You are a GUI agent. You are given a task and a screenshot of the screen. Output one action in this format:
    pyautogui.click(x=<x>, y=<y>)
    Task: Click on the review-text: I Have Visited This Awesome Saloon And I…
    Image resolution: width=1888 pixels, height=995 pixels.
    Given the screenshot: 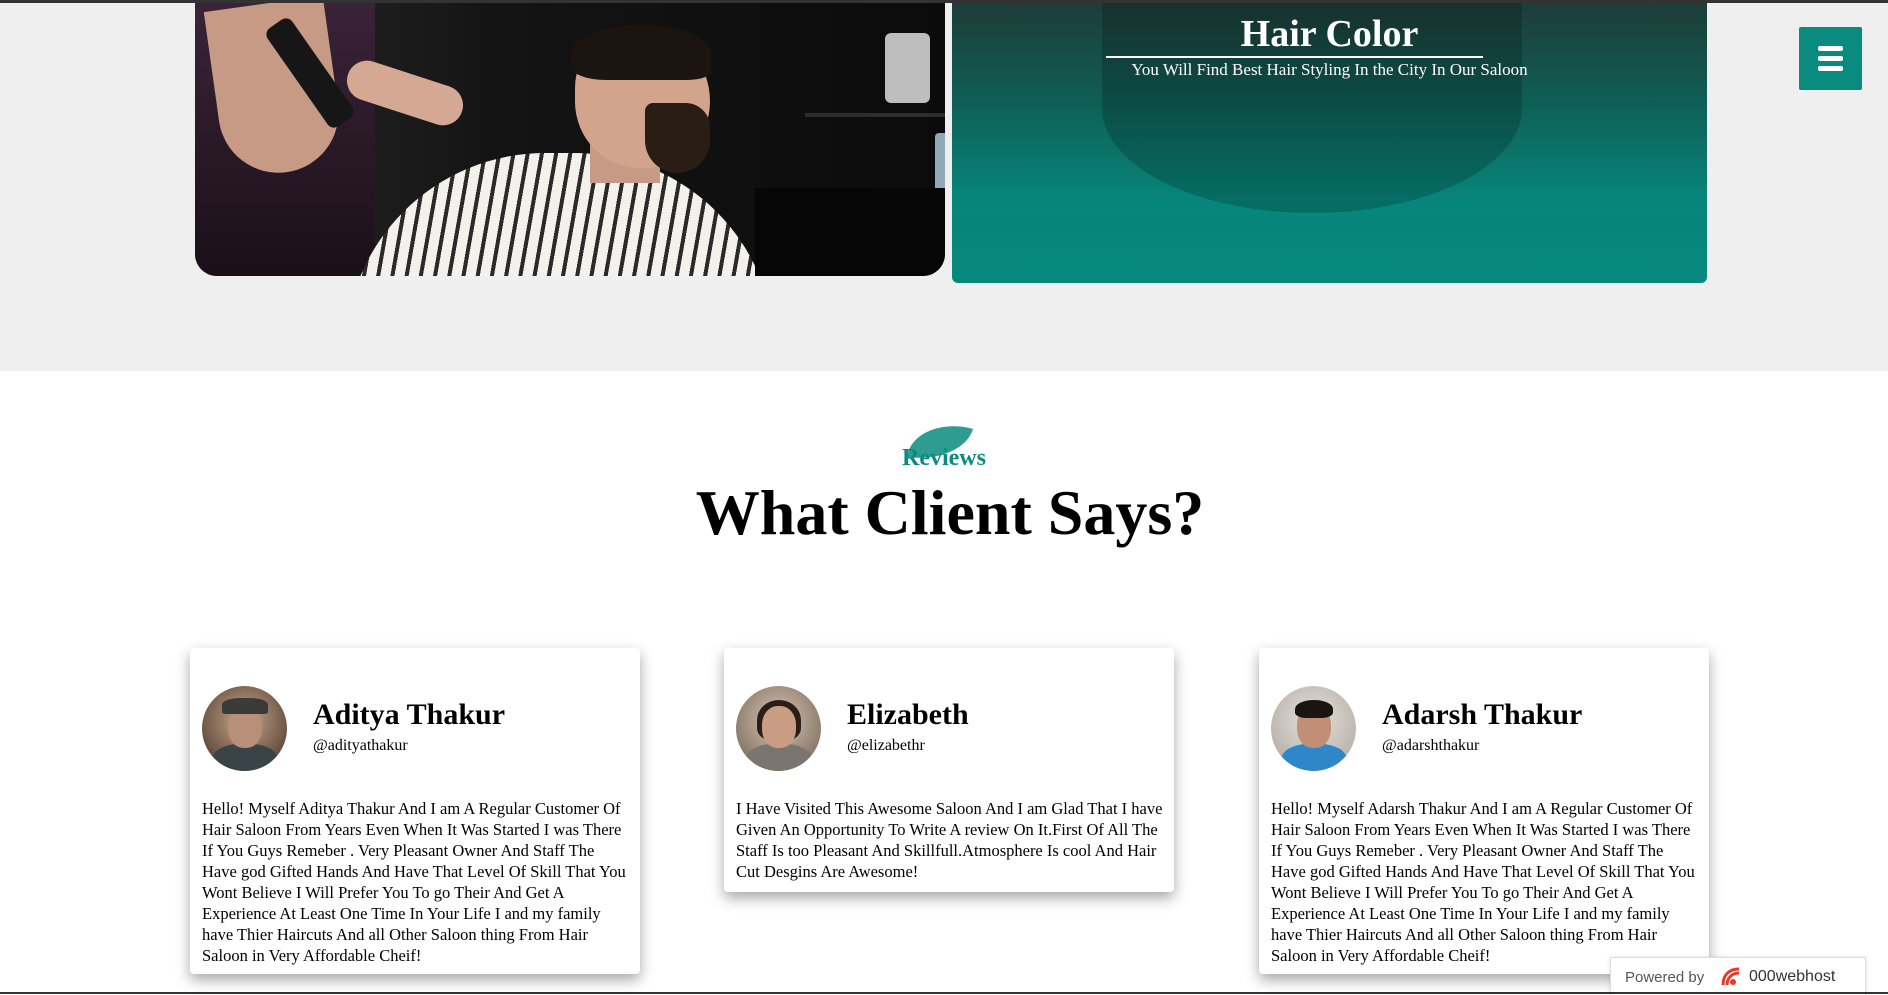 What is the action you would take?
    pyautogui.click(x=949, y=840)
    